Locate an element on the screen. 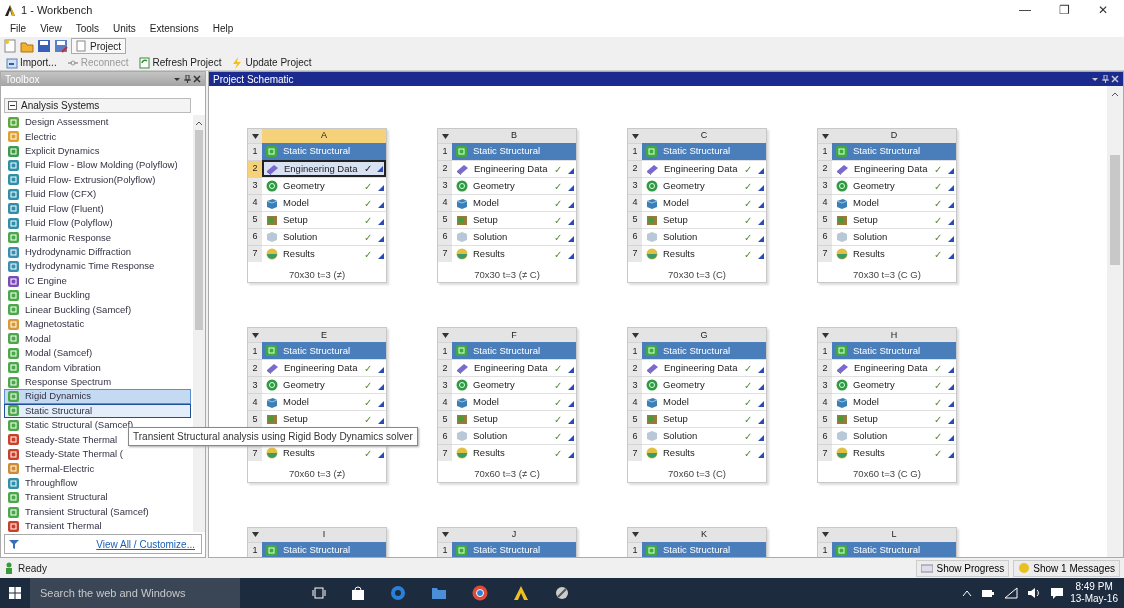 This screenshot has width=1124, height=608. clock: 8:49 PM 13-May-16 is located at coordinates (1094, 593).